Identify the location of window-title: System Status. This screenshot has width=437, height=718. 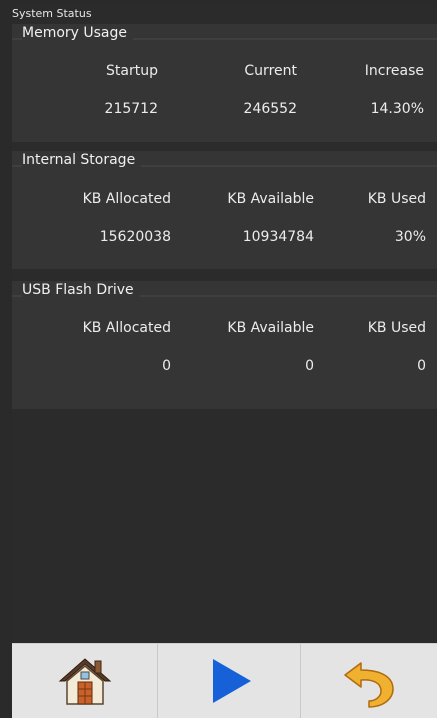
(52, 13).